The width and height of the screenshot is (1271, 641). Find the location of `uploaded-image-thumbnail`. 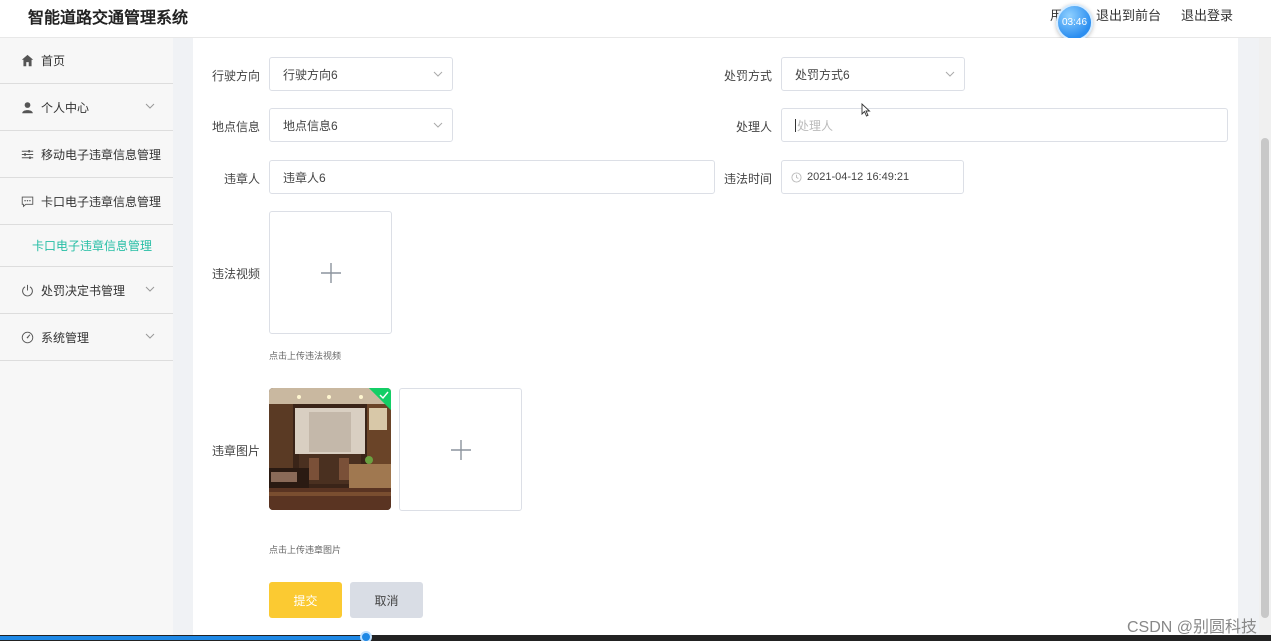

uploaded-image-thumbnail is located at coordinates (330, 449).